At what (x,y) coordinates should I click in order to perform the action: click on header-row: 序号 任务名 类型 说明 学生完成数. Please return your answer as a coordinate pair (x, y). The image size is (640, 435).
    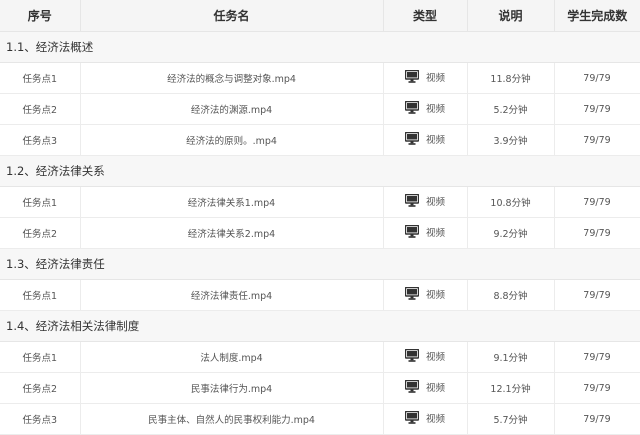
    Looking at the image, I should click on (320, 16).